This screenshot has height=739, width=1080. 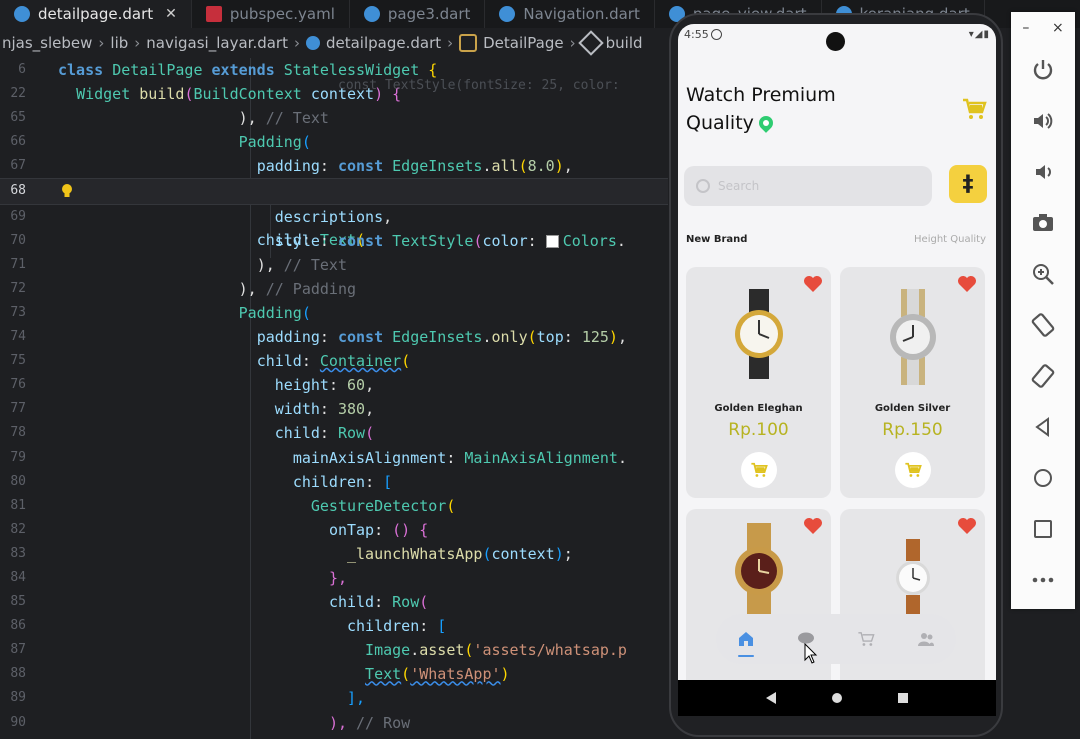 What do you see at coordinates (1058, 28) in the screenshot?
I see `close-button: ×` at bounding box center [1058, 28].